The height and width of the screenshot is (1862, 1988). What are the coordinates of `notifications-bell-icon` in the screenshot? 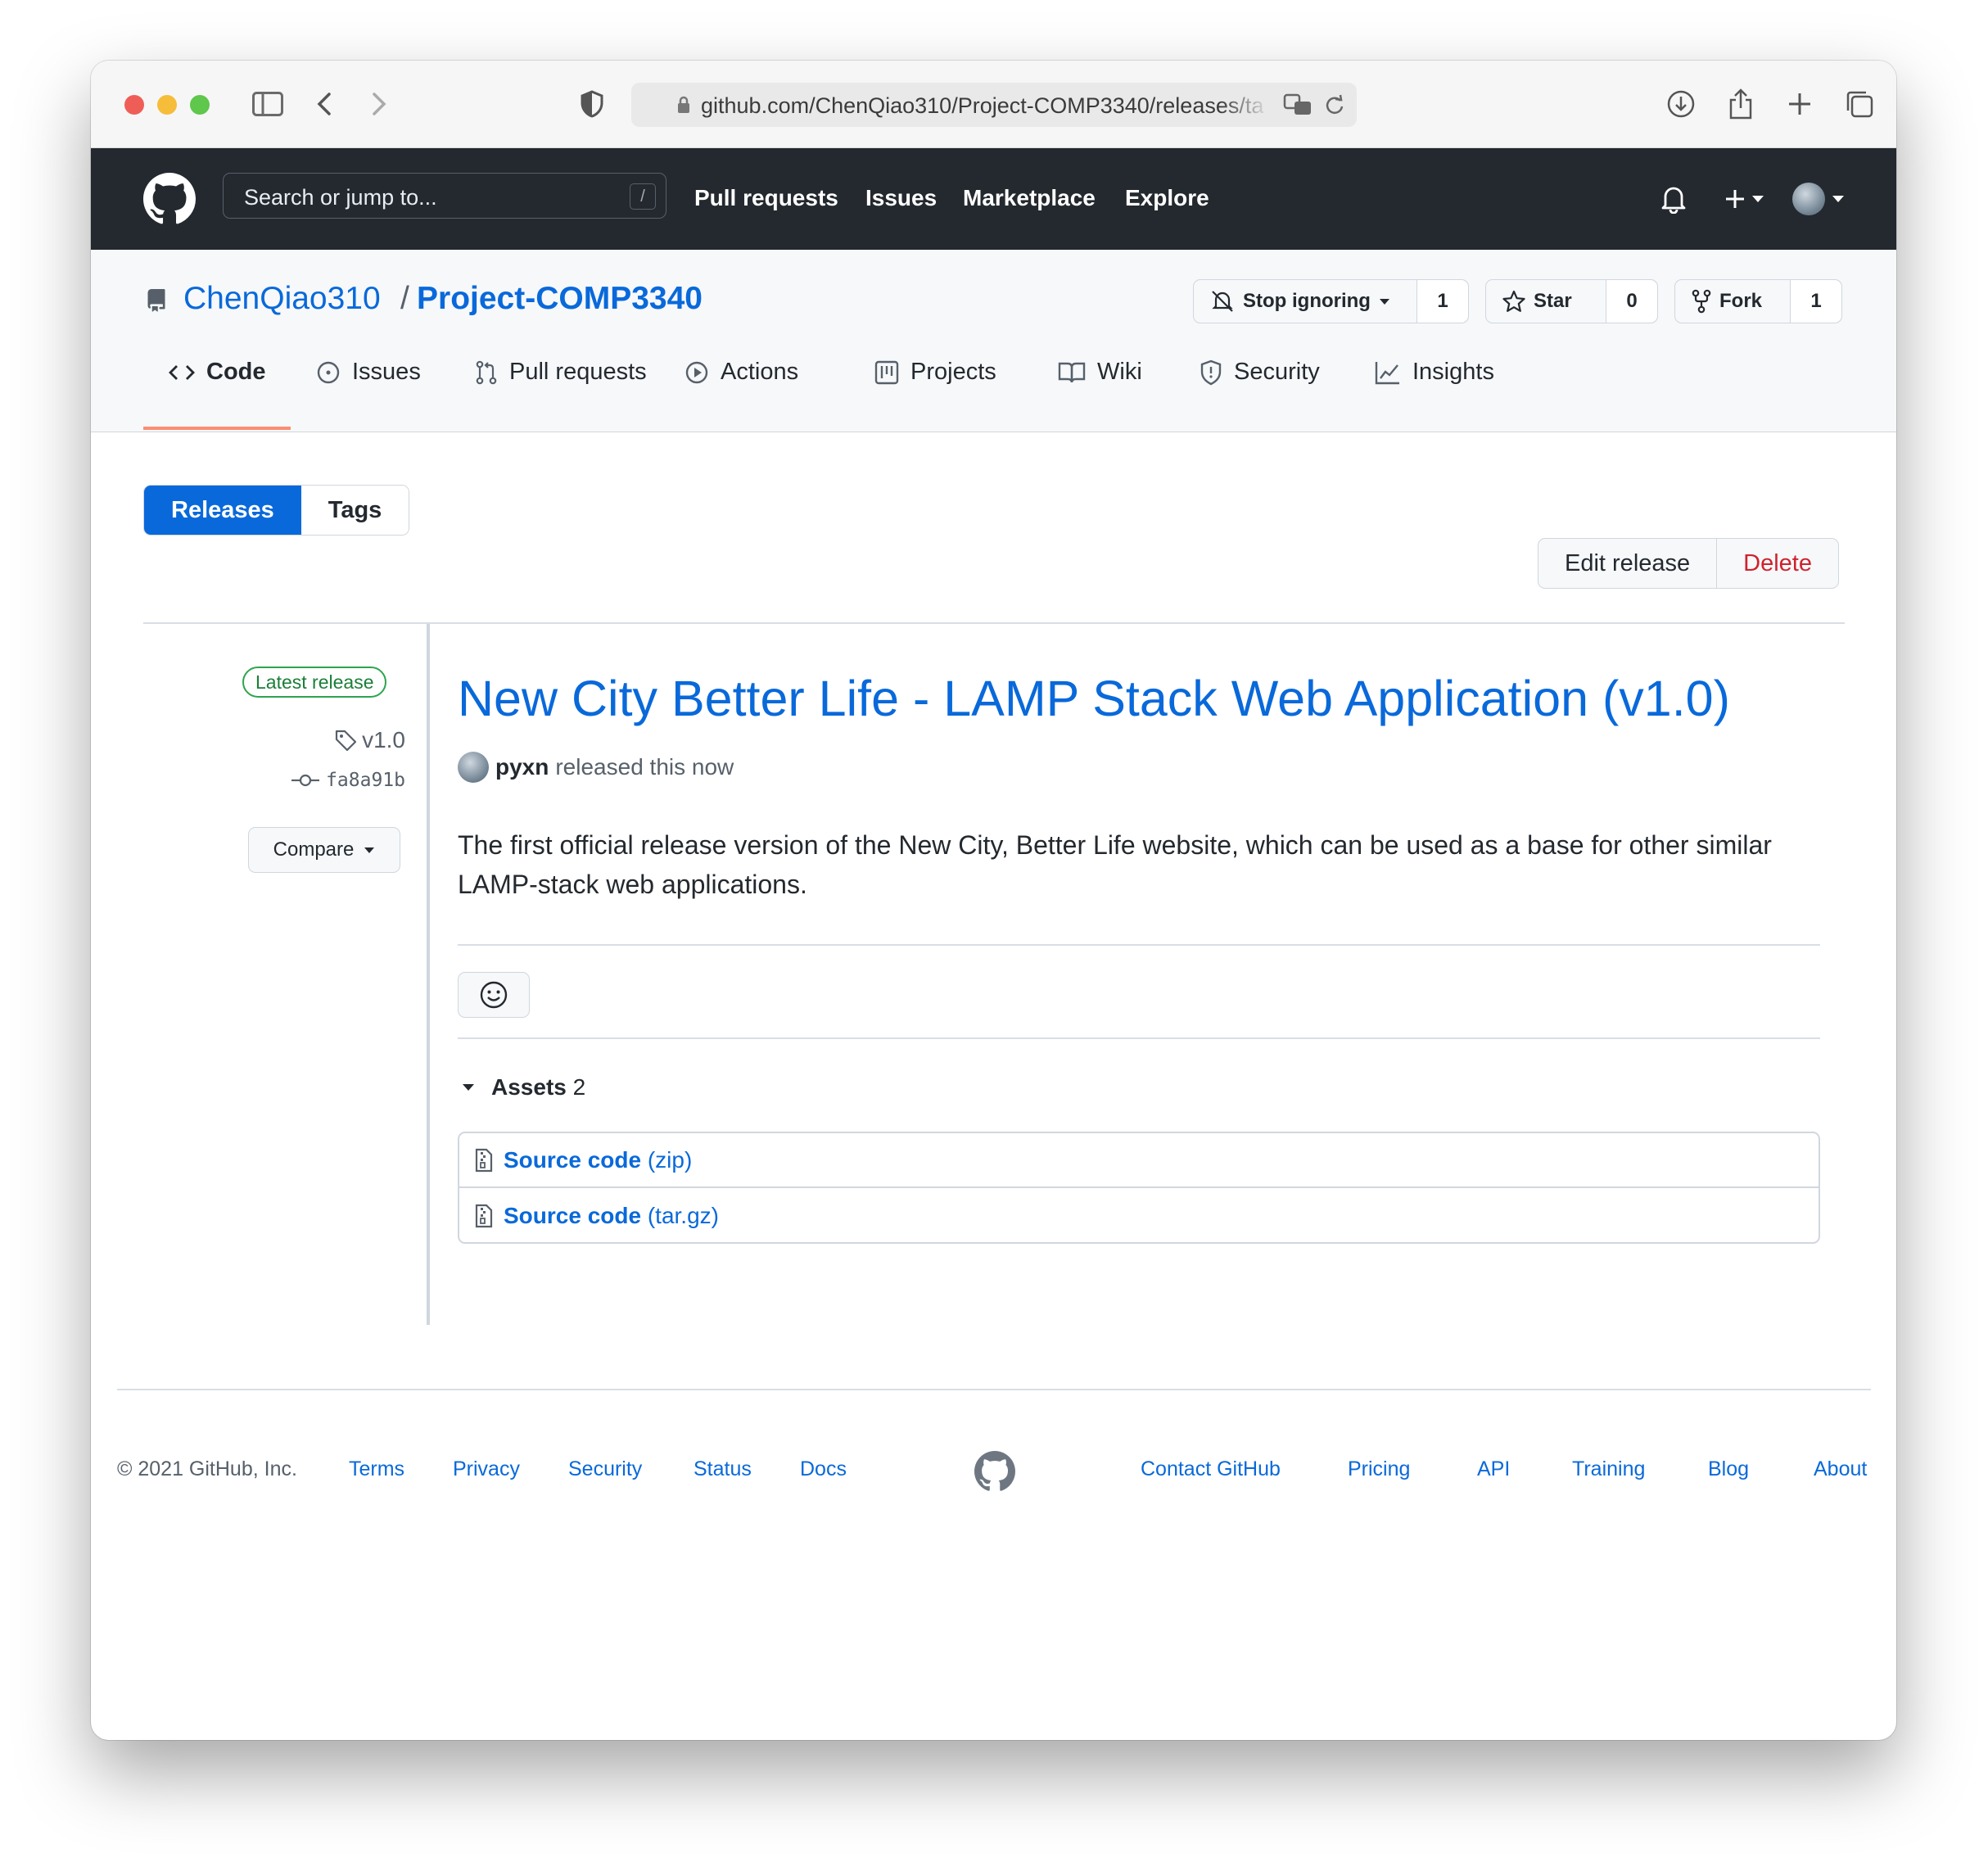 It's located at (1673, 199).